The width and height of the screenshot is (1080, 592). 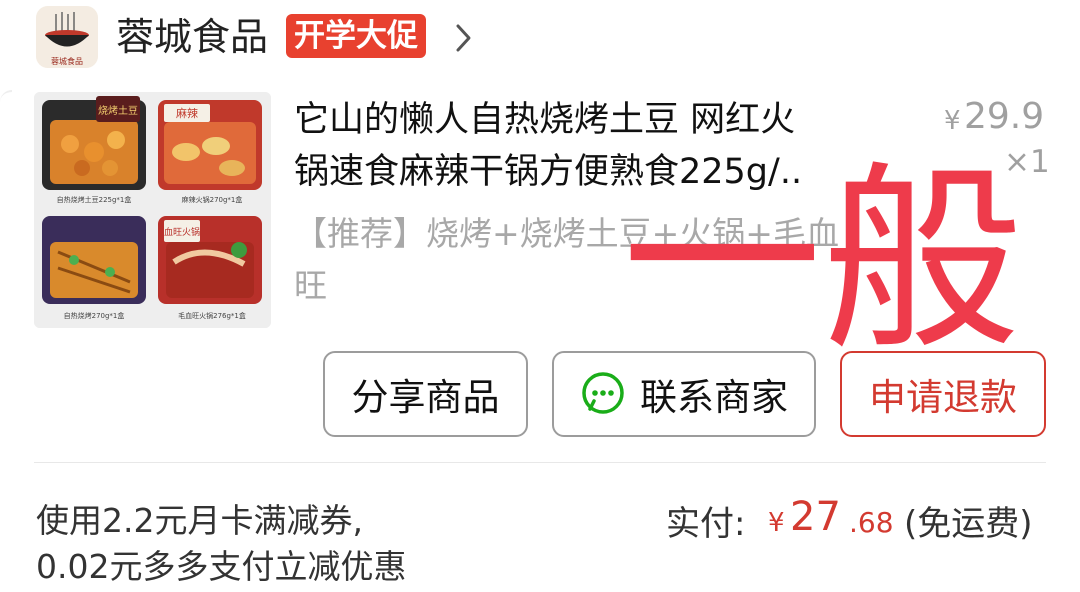 What do you see at coordinates (706, 524) in the screenshot?
I see `paid-label: 实付:` at bounding box center [706, 524].